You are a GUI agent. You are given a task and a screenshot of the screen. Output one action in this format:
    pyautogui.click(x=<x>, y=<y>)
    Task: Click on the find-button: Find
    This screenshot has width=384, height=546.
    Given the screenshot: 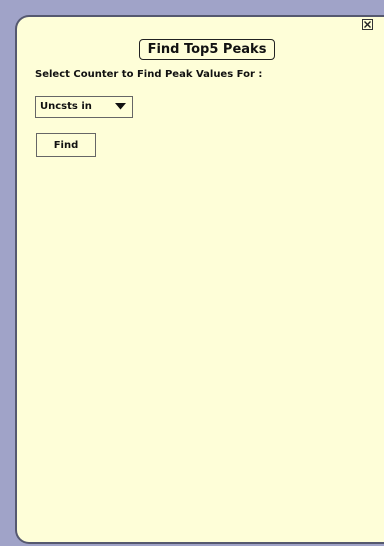 What is the action you would take?
    pyautogui.click(x=66, y=145)
    